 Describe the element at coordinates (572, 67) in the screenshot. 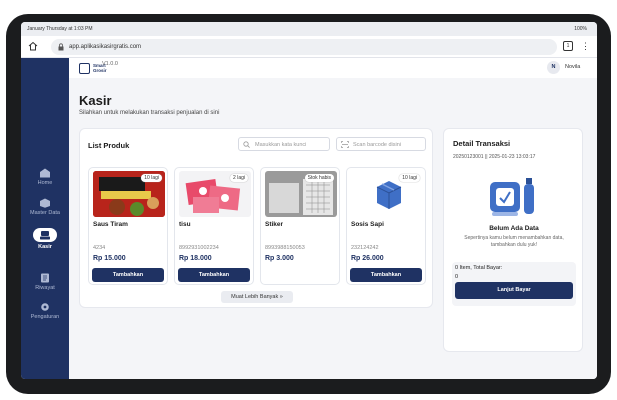

I see `user-name: Novila` at that location.